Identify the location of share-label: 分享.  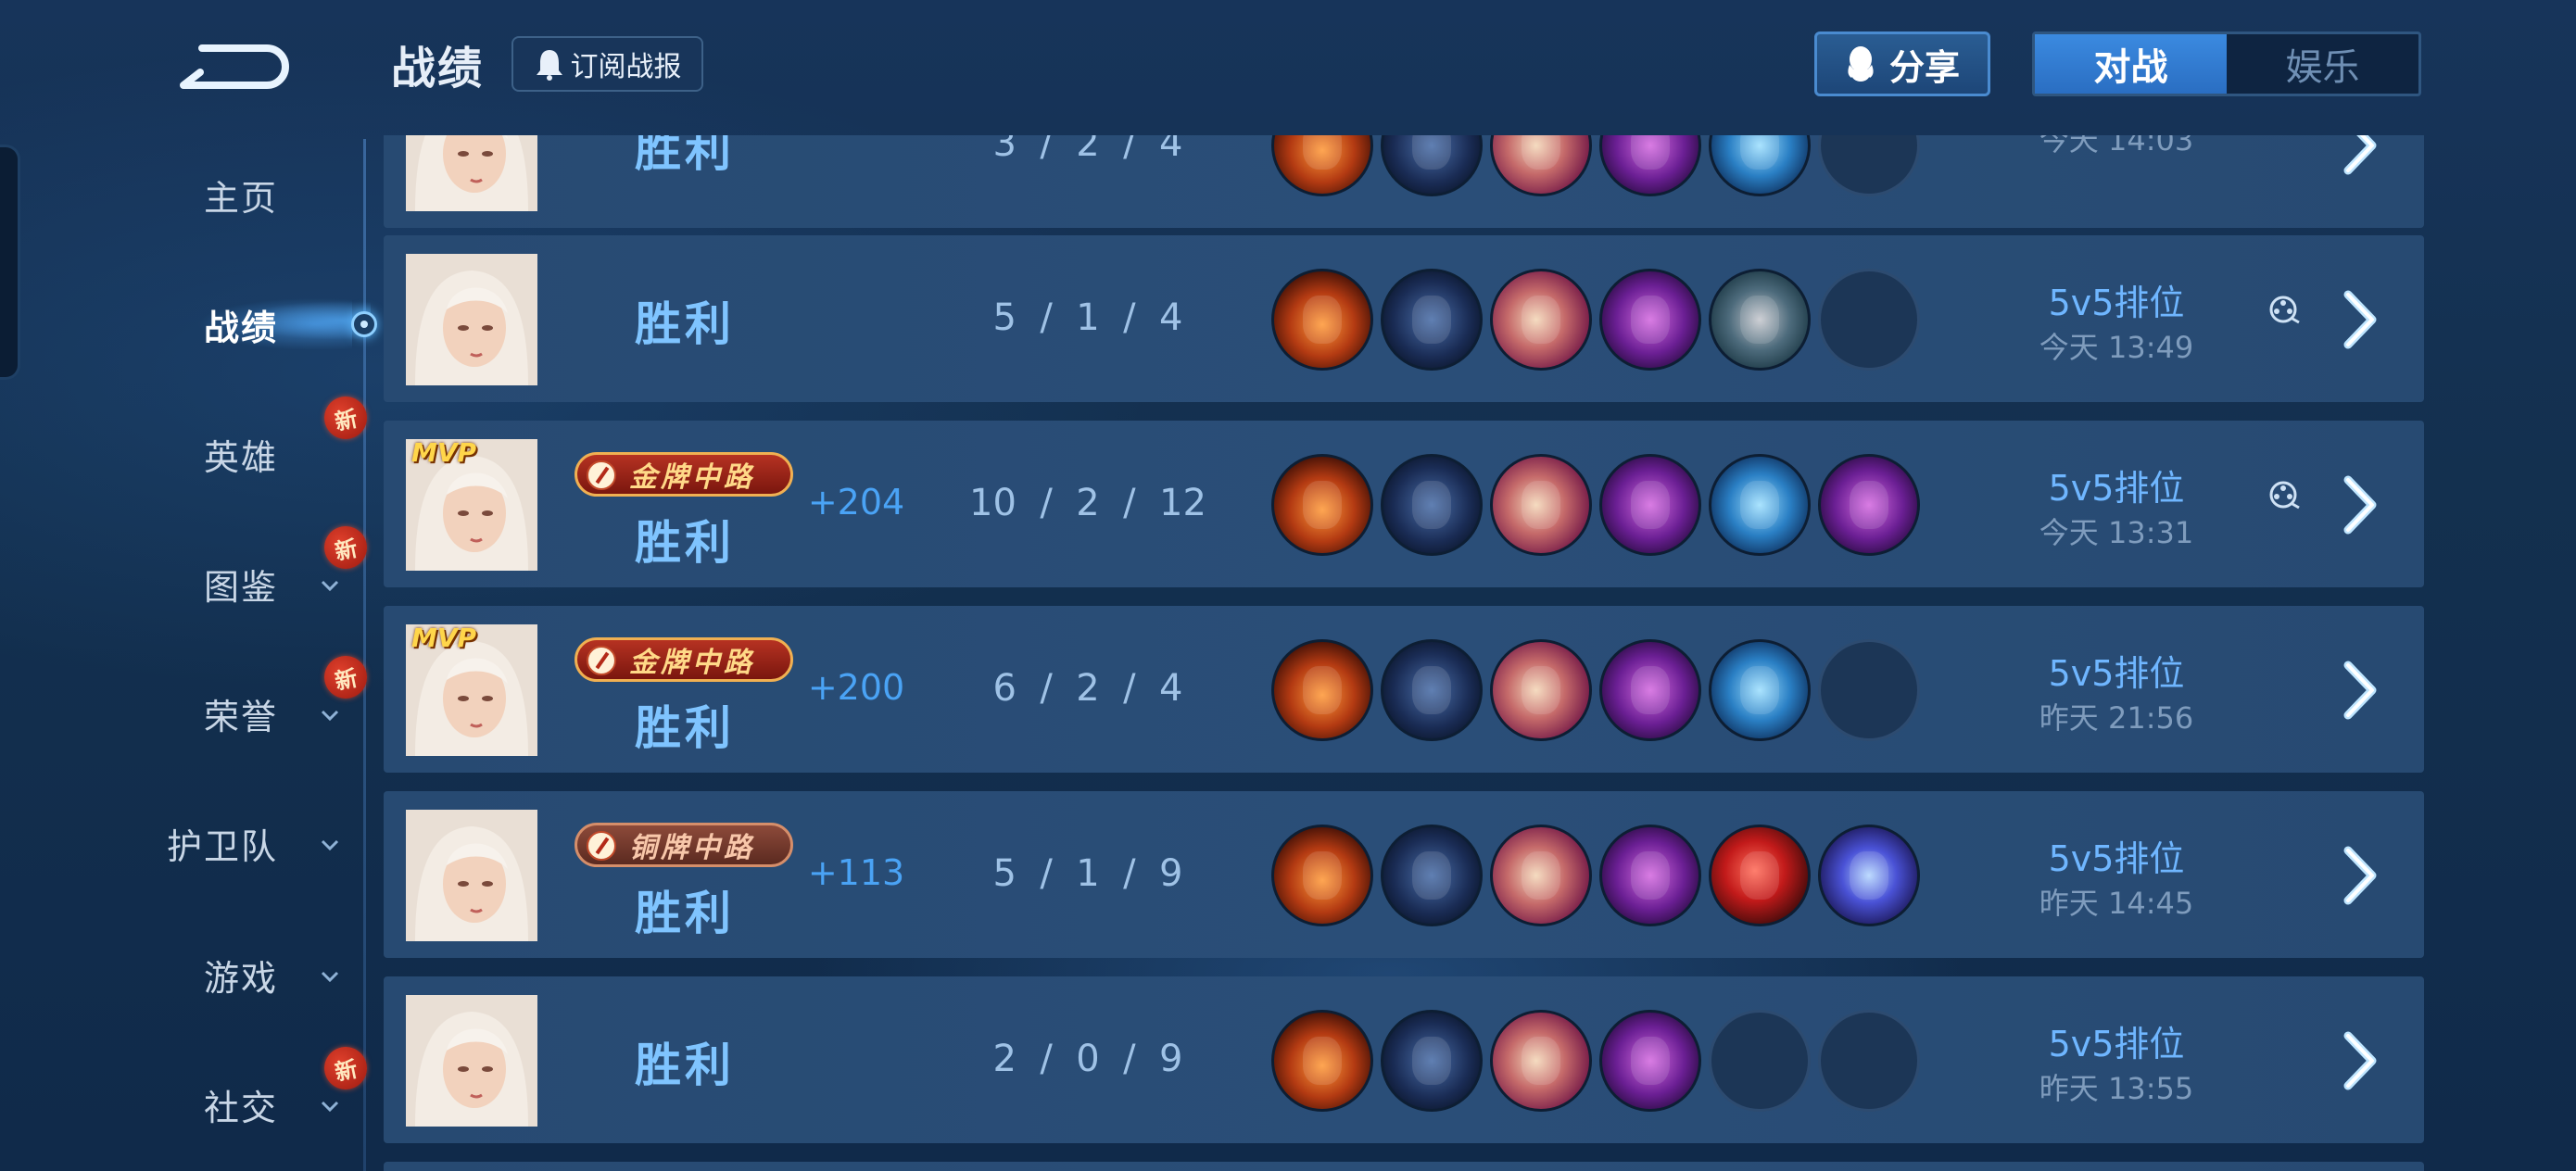
(1924, 67).